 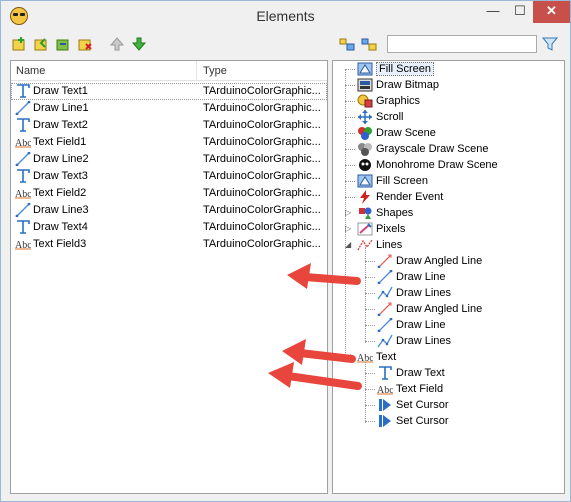 I want to click on tree-item-label: Shapes, so click(x=395, y=213).